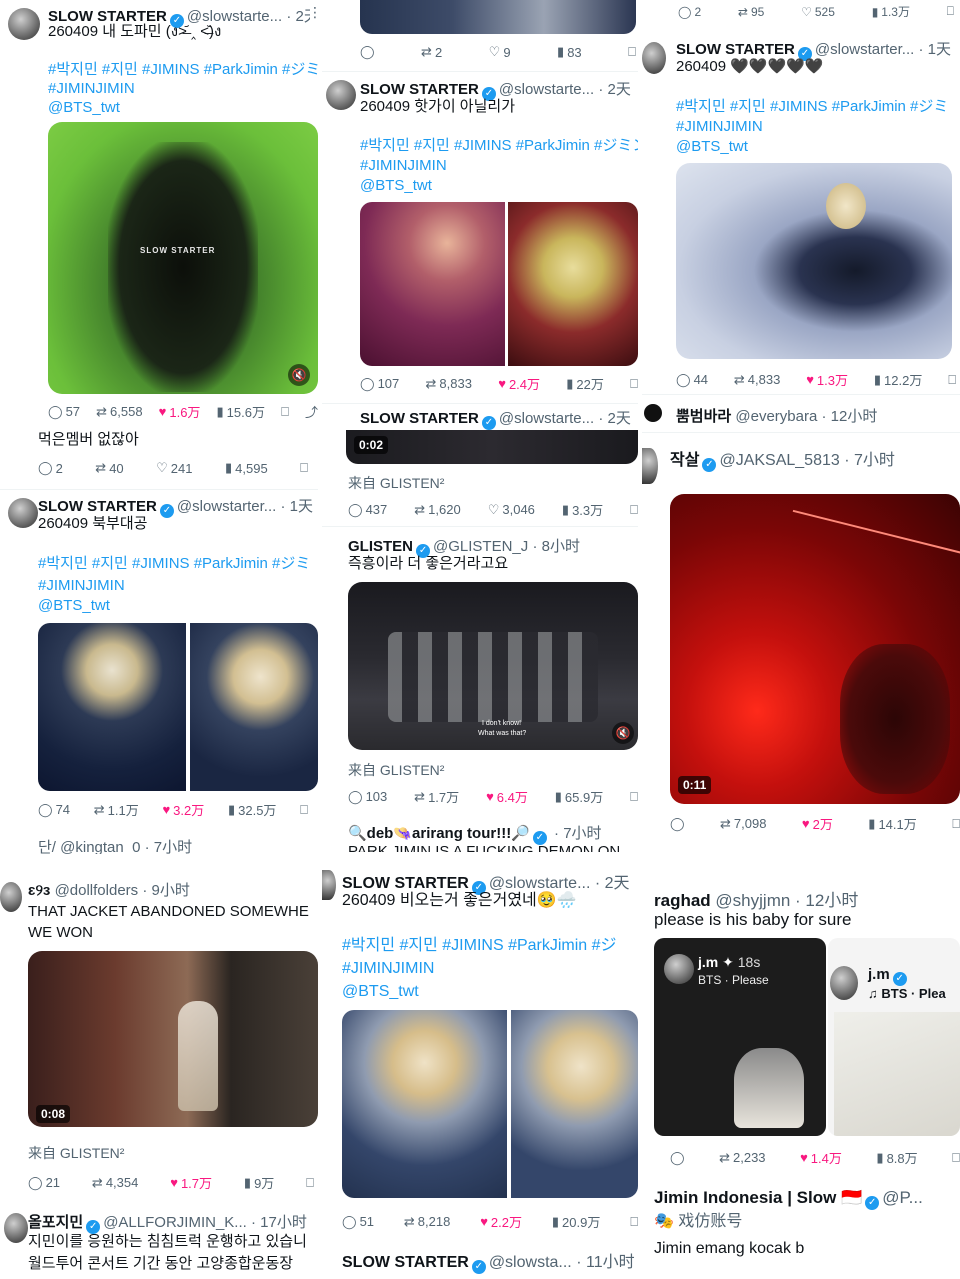  What do you see at coordinates (821, 1157) in the screenshot?
I see `like-button: ♥ 1.4万` at bounding box center [821, 1157].